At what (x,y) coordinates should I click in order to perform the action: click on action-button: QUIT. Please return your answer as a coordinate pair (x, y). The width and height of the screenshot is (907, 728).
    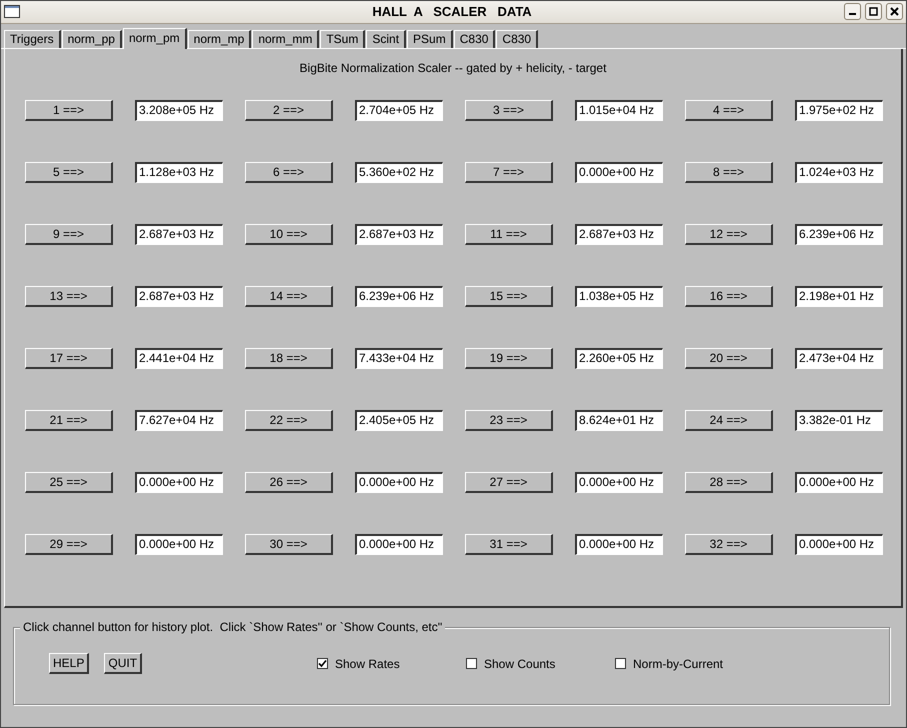
    Looking at the image, I should click on (123, 663).